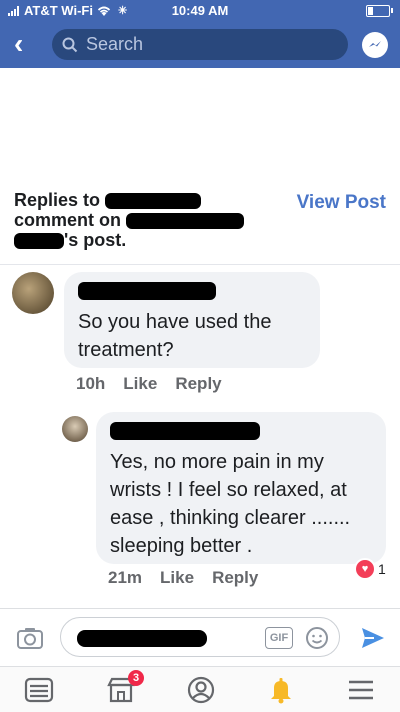 The image size is (400, 712). What do you see at coordinates (125, 577) in the screenshot?
I see `comment-time: 21m` at bounding box center [125, 577].